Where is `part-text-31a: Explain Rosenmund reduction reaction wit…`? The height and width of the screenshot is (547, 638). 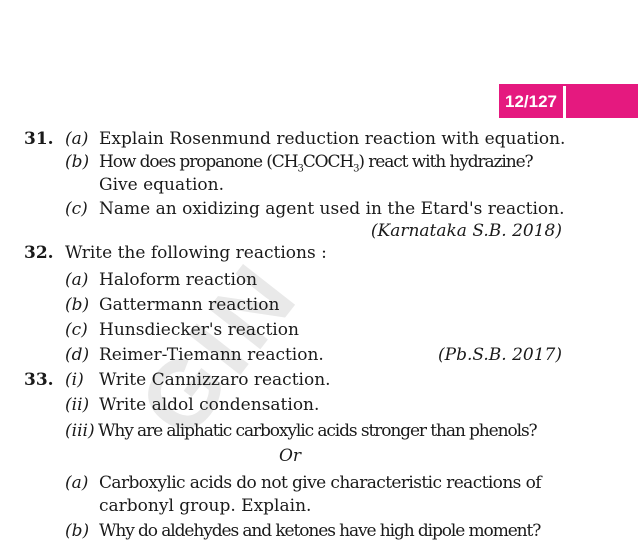 part-text-31a: Explain Rosenmund reduction reaction wit… is located at coordinates (332, 139).